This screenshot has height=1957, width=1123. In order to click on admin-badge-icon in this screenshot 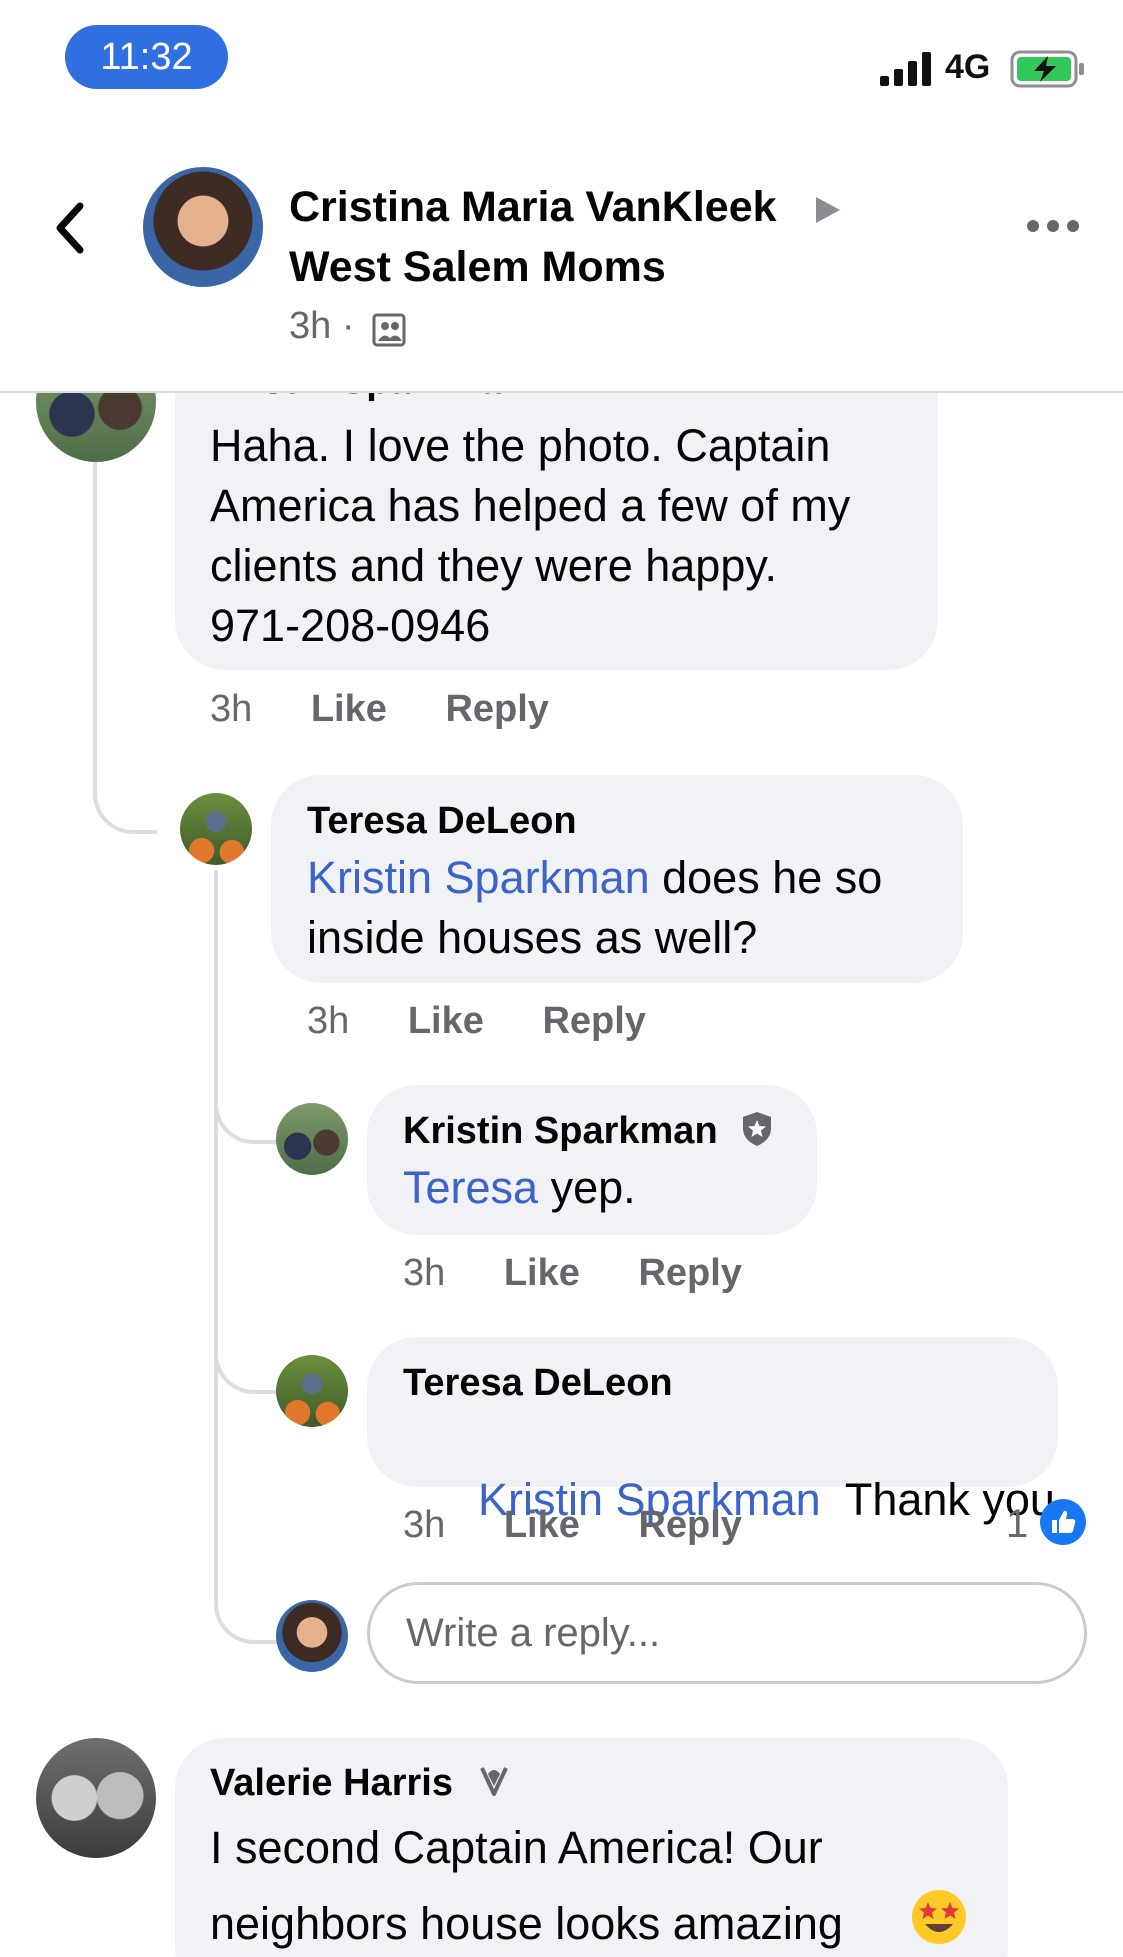, I will do `click(757, 1129)`.